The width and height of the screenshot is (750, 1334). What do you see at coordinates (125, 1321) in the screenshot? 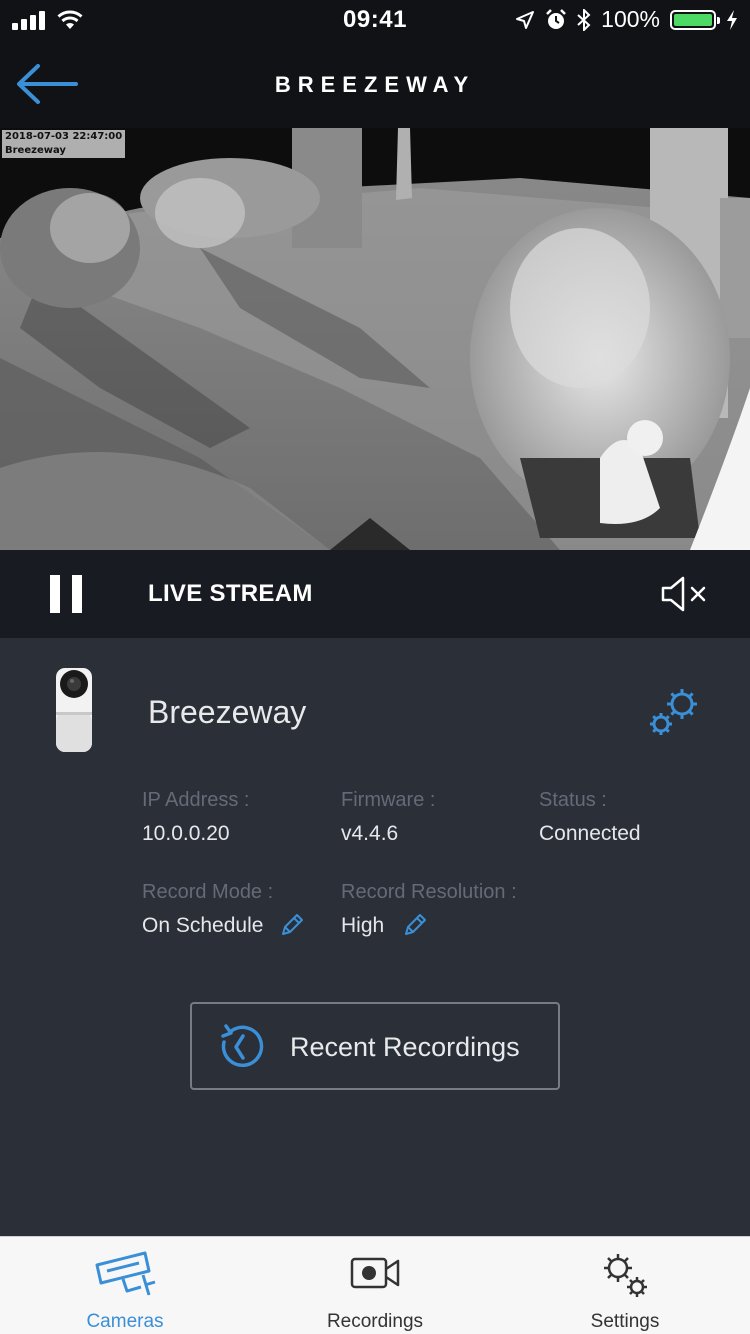
I see `tab-cameras-label: Cameras` at bounding box center [125, 1321].